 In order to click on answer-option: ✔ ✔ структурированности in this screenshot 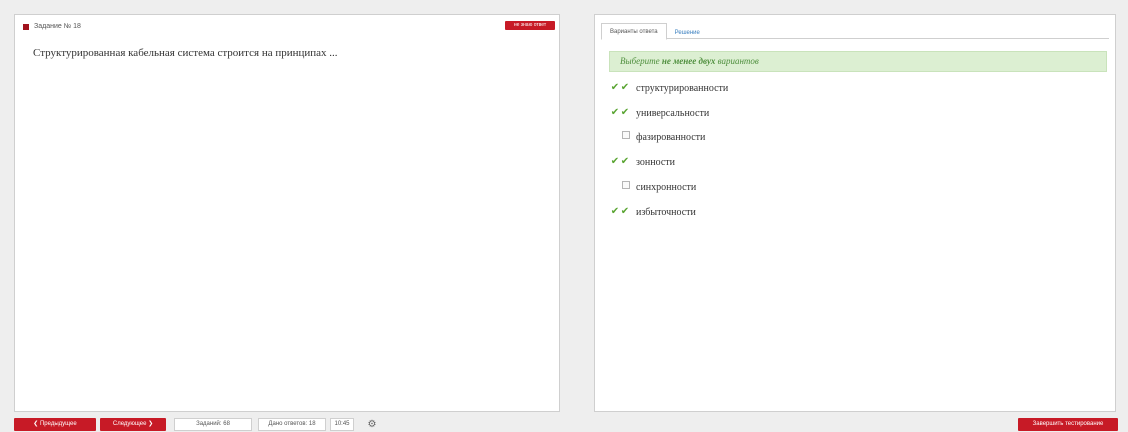, I will do `click(669, 88)`.